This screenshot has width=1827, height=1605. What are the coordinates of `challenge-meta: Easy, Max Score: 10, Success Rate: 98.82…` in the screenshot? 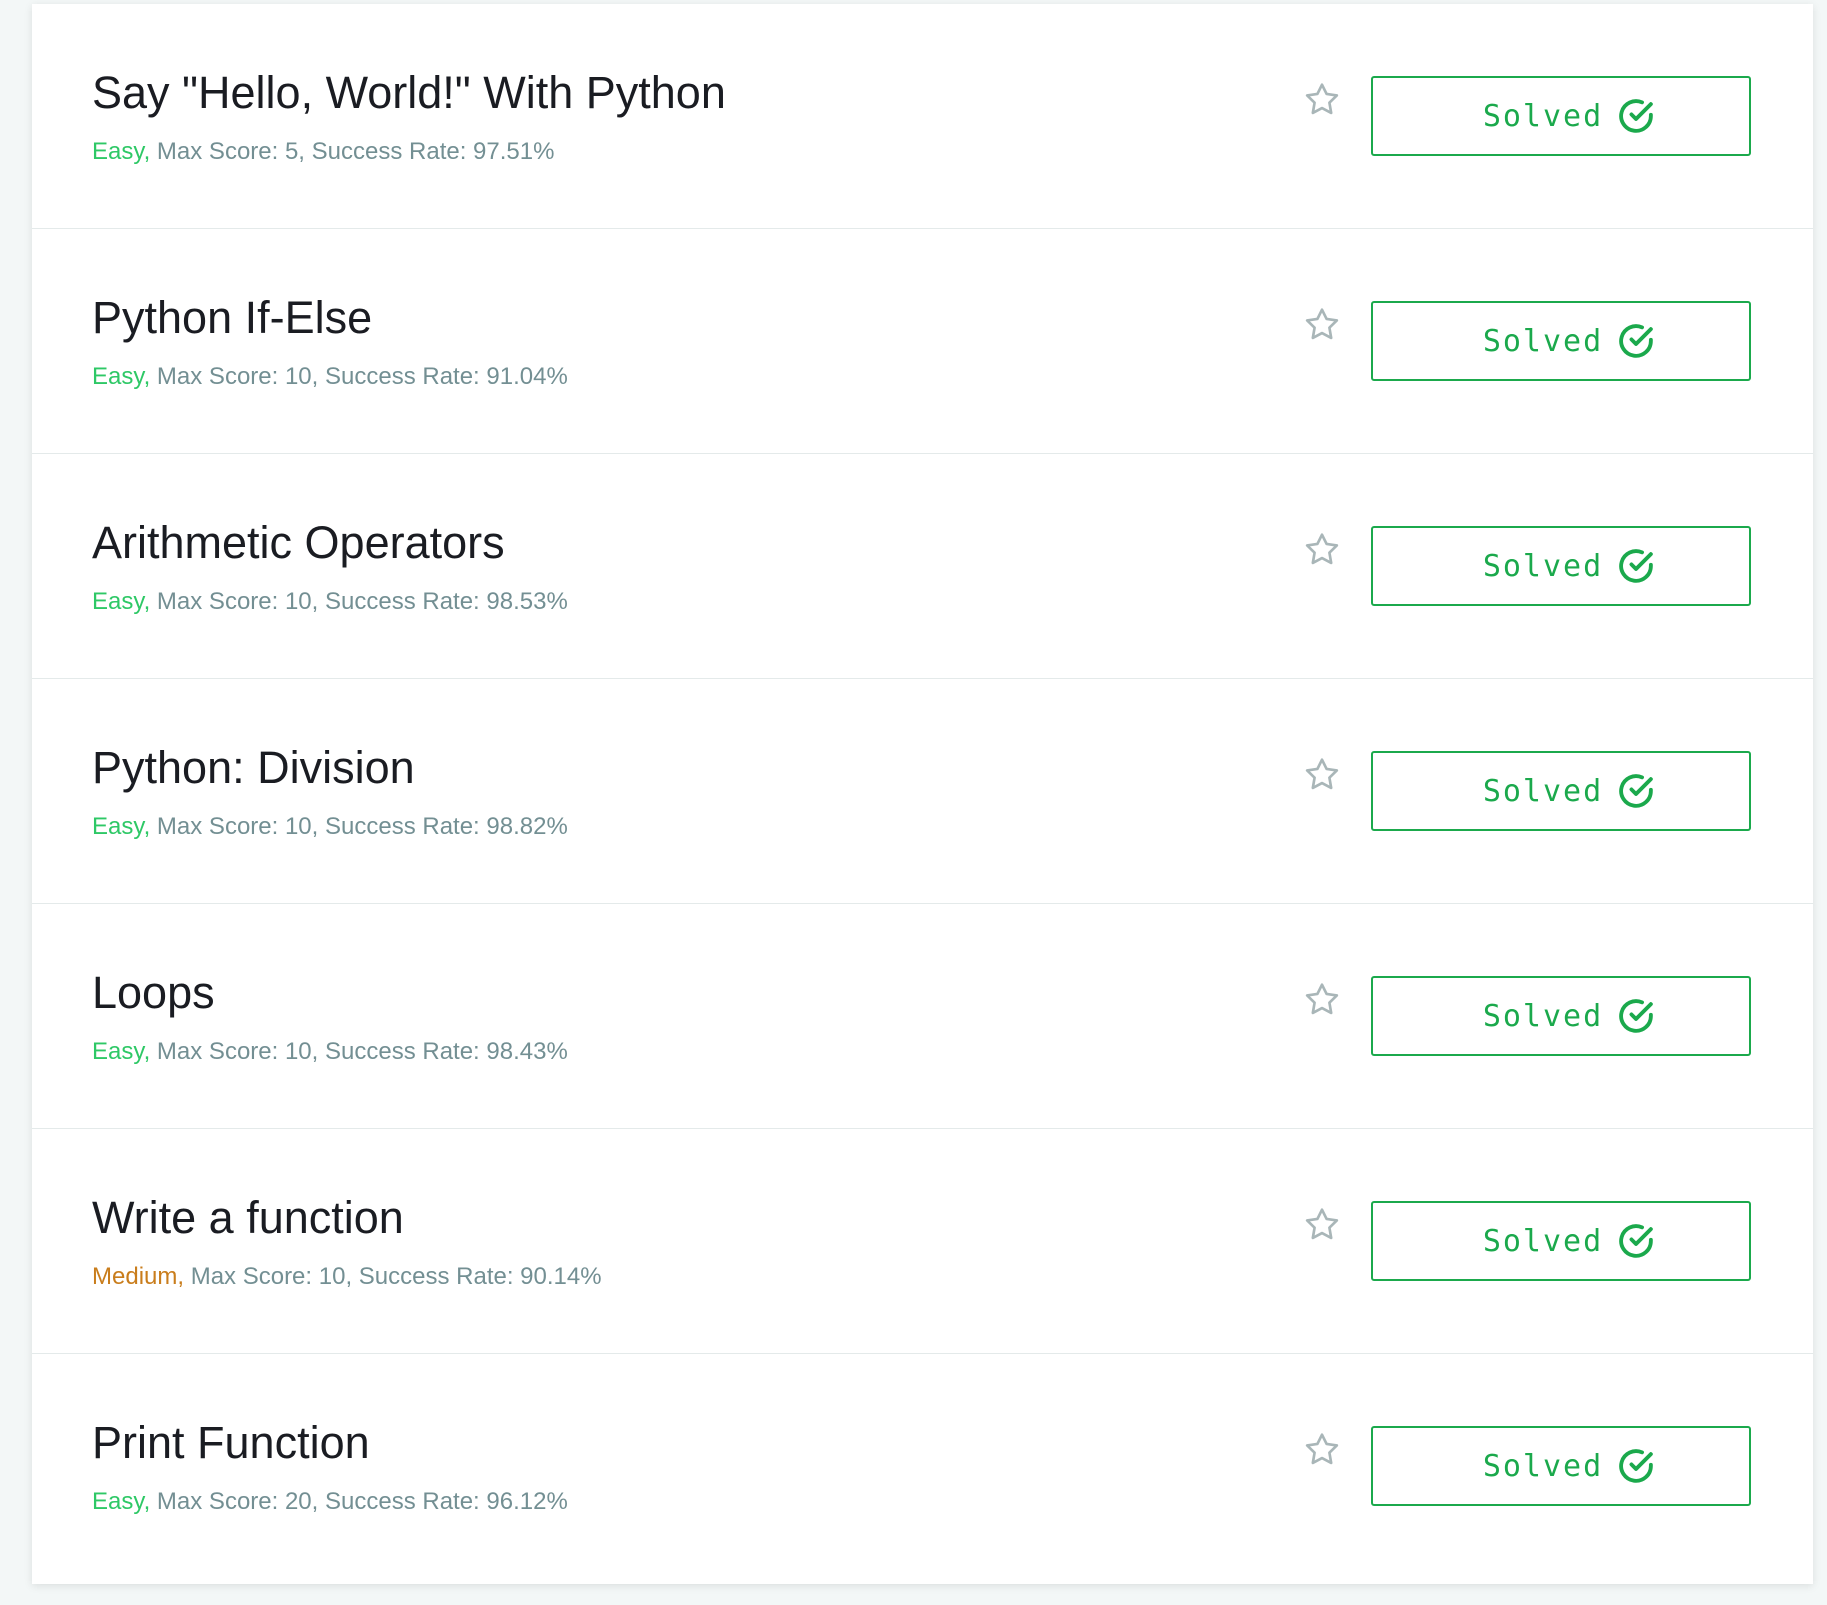 It's located at (330, 827).